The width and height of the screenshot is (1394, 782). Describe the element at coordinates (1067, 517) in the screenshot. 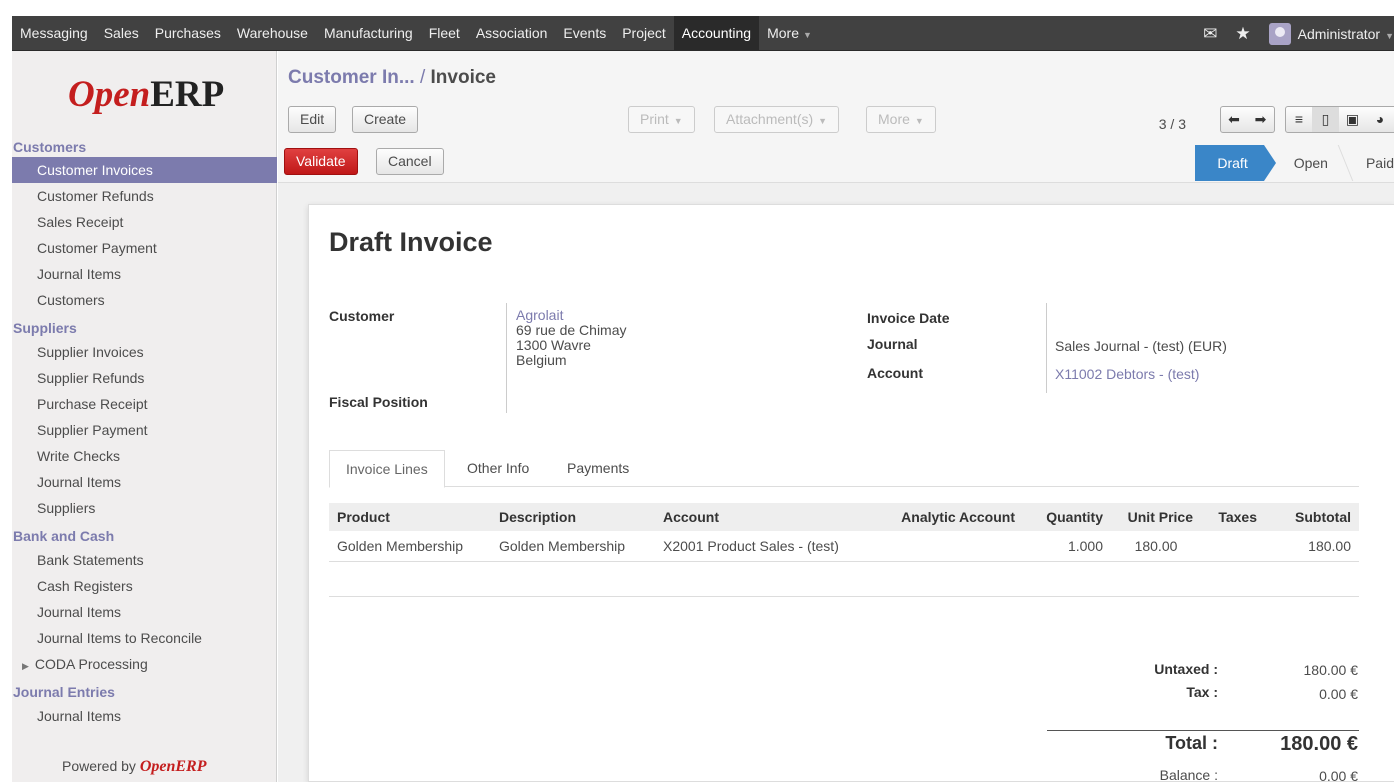

I see `column-quantity: Quantity` at that location.